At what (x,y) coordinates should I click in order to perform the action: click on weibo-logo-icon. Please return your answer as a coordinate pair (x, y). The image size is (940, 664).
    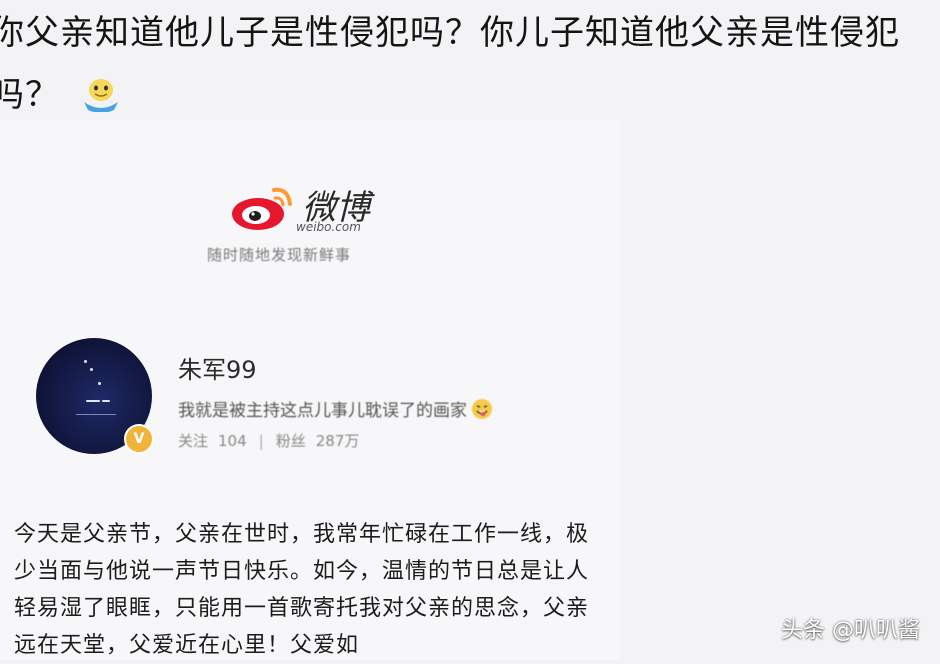
    Looking at the image, I should click on (264, 206).